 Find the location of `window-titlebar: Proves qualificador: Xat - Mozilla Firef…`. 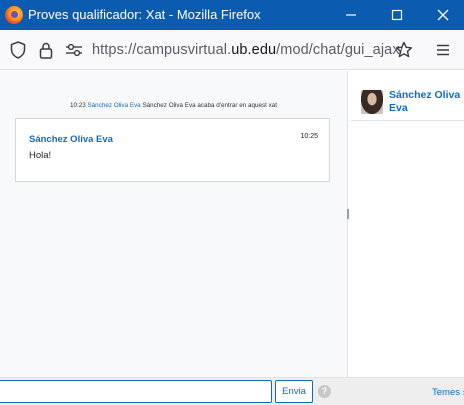

window-titlebar: Proves qualificador: Xat - Mozilla Firef… is located at coordinates (232, 15).